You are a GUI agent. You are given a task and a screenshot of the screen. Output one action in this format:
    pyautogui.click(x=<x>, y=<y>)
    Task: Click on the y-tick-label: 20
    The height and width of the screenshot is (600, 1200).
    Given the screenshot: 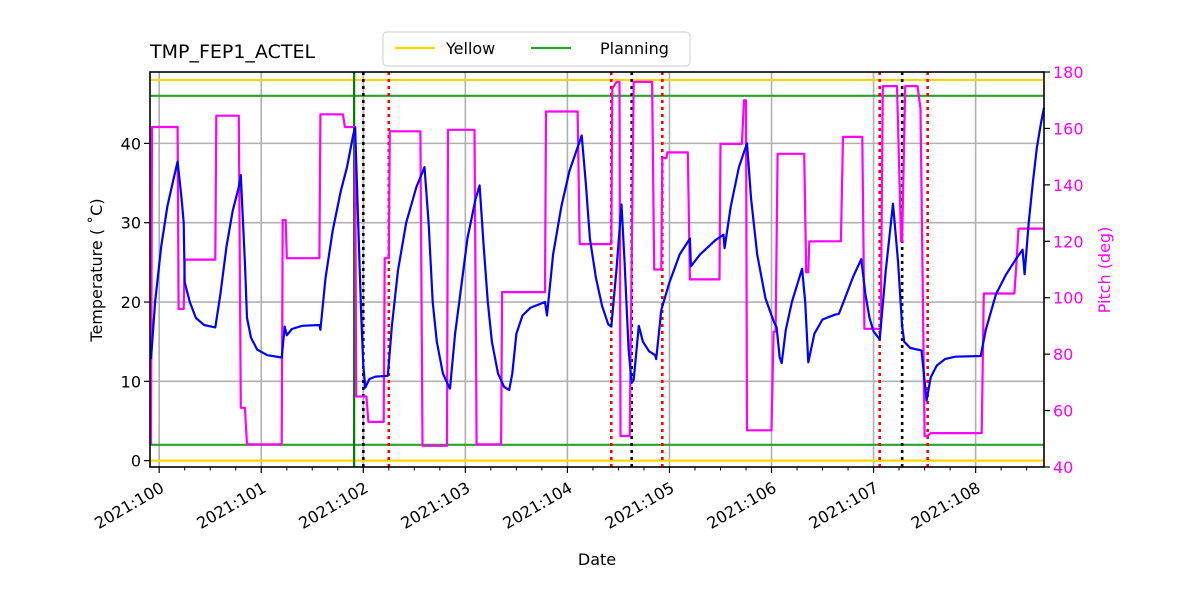 What is the action you would take?
    pyautogui.click(x=131, y=302)
    